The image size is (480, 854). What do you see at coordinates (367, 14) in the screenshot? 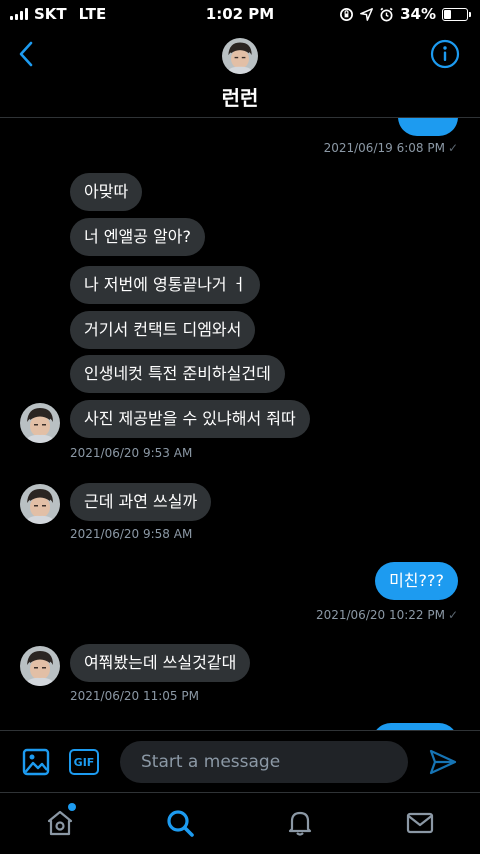
I see `location-icon` at bounding box center [367, 14].